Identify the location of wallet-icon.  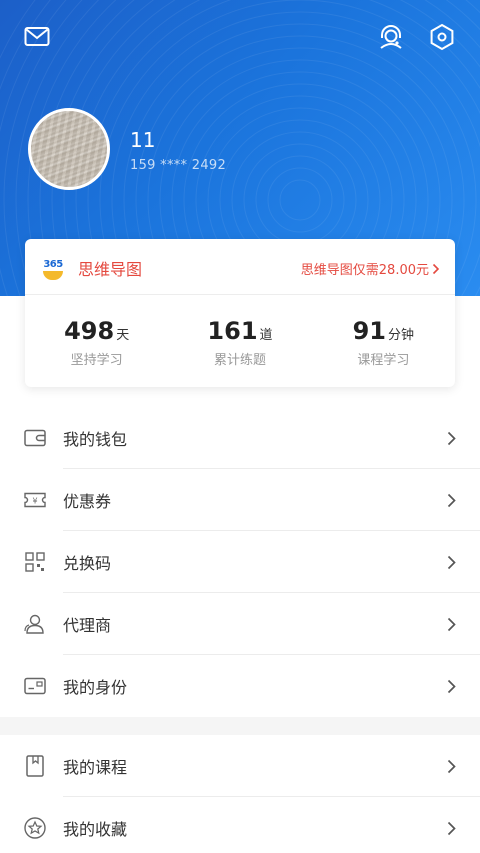
(35, 438).